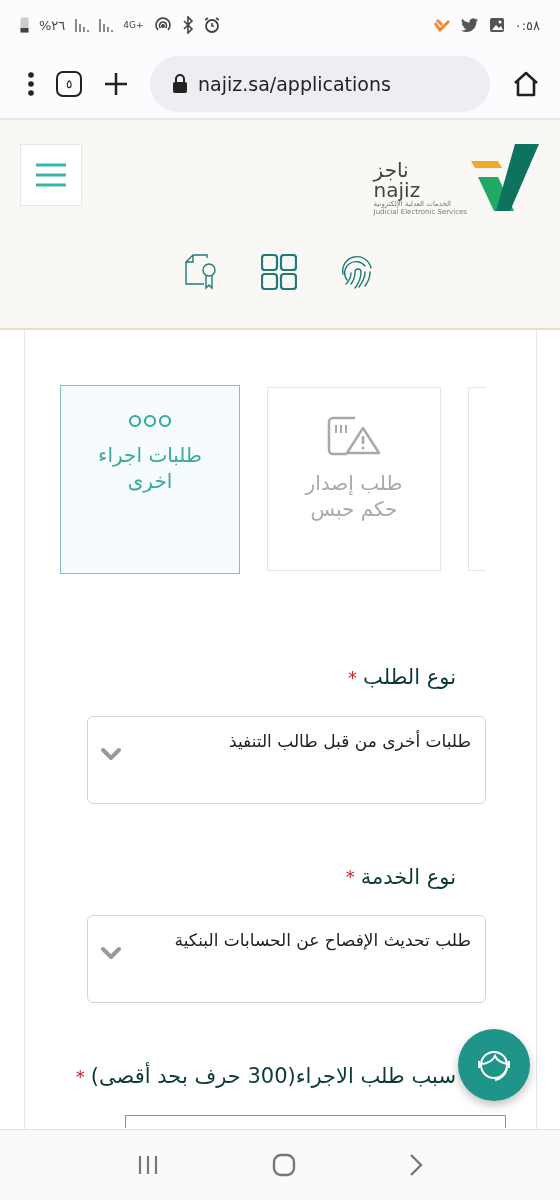  What do you see at coordinates (52, 25) in the screenshot?
I see `battery-text: %٢٦` at bounding box center [52, 25].